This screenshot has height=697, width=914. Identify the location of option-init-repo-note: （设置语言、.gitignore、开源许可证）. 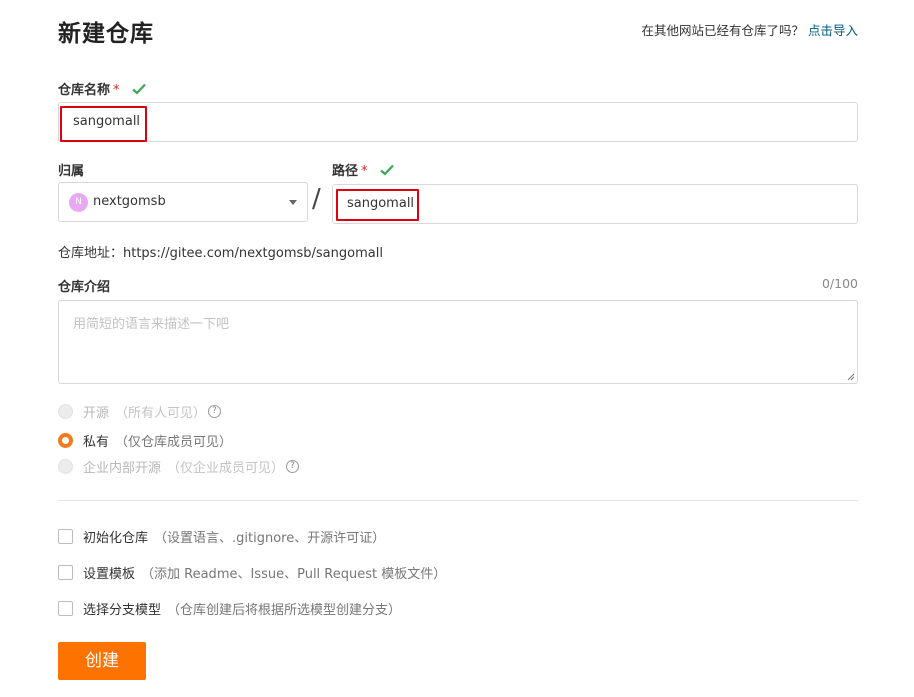
(270, 538).